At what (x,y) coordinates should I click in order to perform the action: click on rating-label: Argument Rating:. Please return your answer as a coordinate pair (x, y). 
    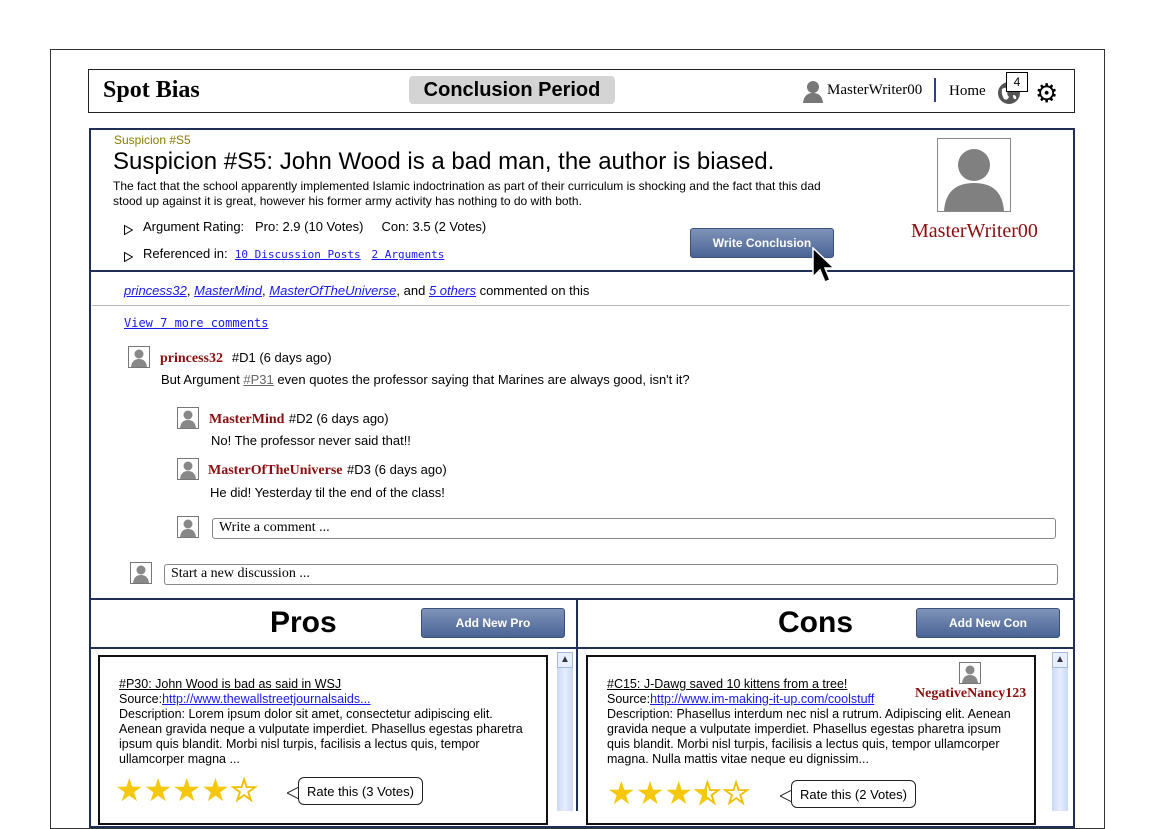
    Looking at the image, I should click on (194, 226).